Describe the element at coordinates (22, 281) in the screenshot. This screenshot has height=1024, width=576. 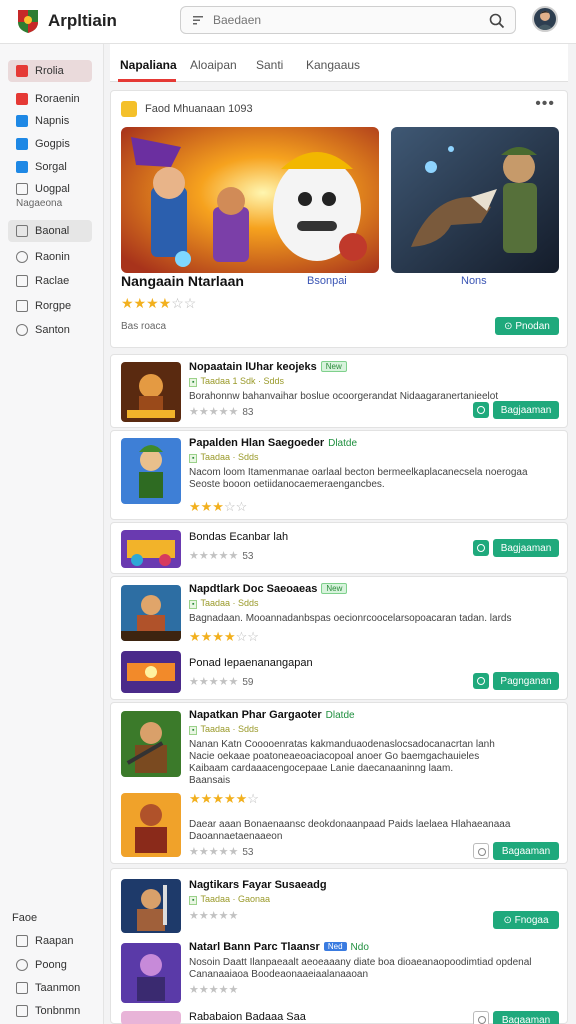
I see `grid-icon` at that location.